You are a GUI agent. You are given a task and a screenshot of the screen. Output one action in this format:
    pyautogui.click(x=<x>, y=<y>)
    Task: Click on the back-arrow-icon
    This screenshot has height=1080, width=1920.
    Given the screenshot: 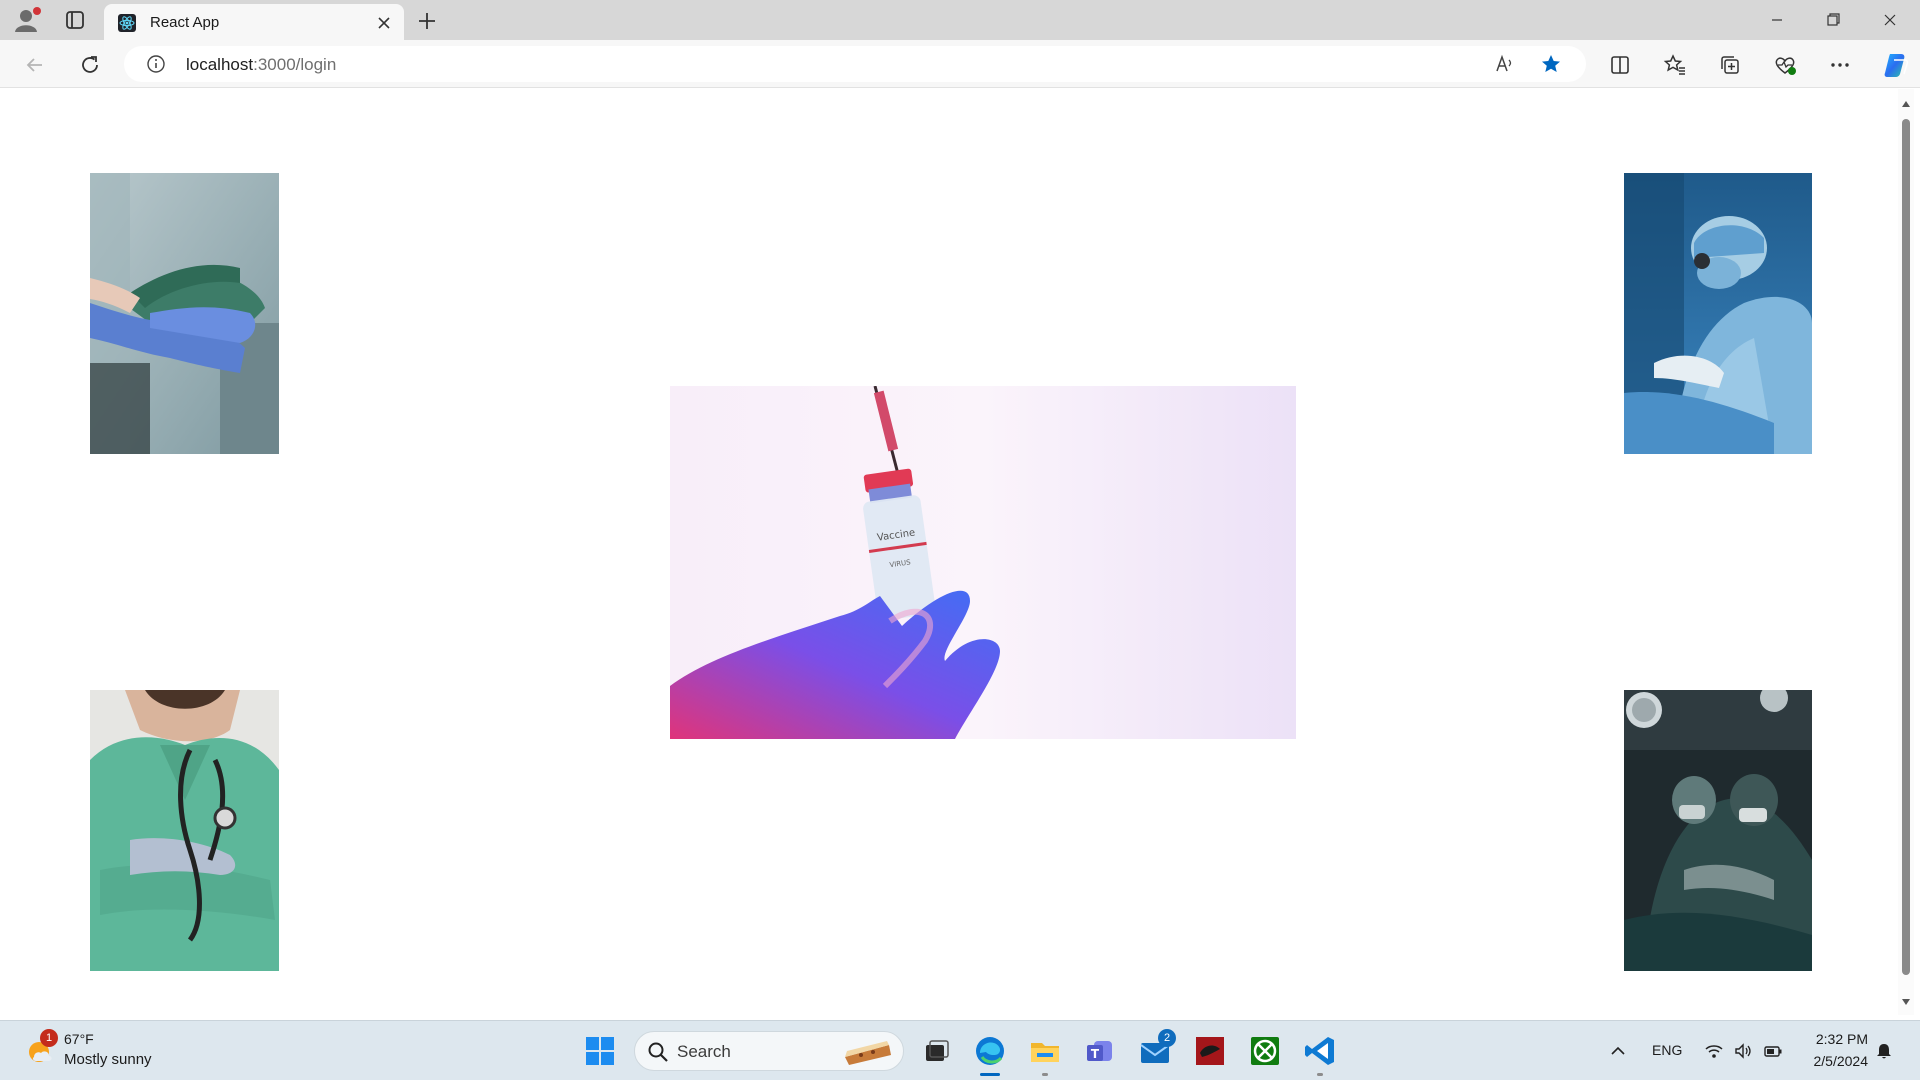 What is the action you would take?
    pyautogui.click(x=35, y=65)
    